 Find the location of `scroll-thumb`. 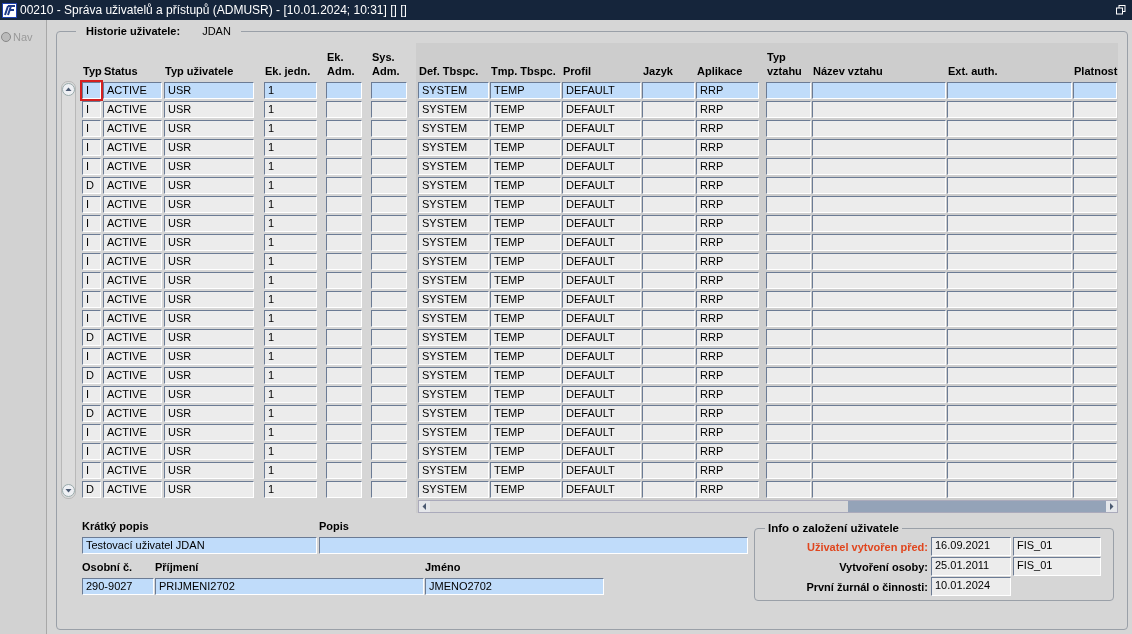

scroll-thumb is located at coordinates (639, 506).